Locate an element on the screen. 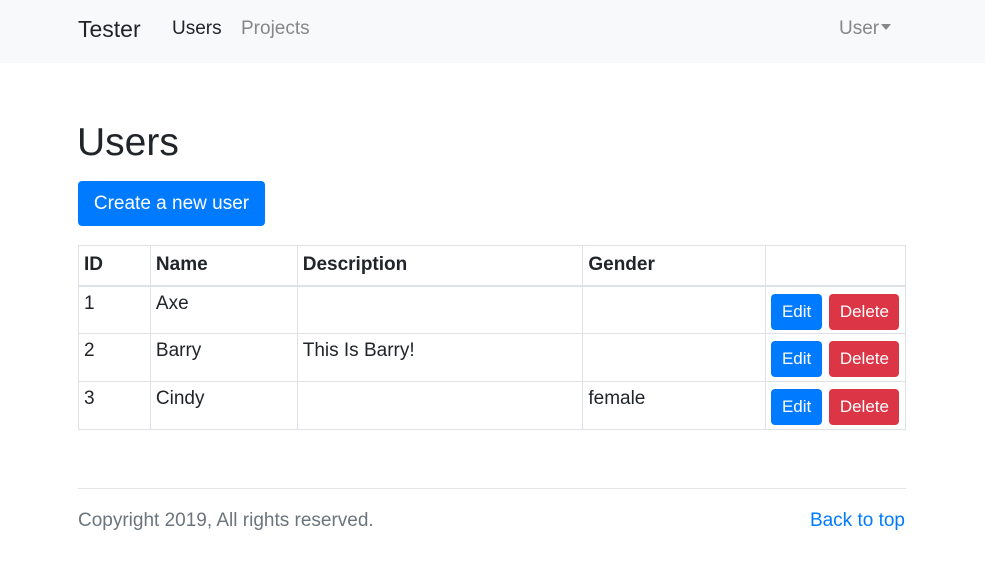 Image resolution: width=985 pixels, height=574 pixels. cell-name: Axe is located at coordinates (223, 309).